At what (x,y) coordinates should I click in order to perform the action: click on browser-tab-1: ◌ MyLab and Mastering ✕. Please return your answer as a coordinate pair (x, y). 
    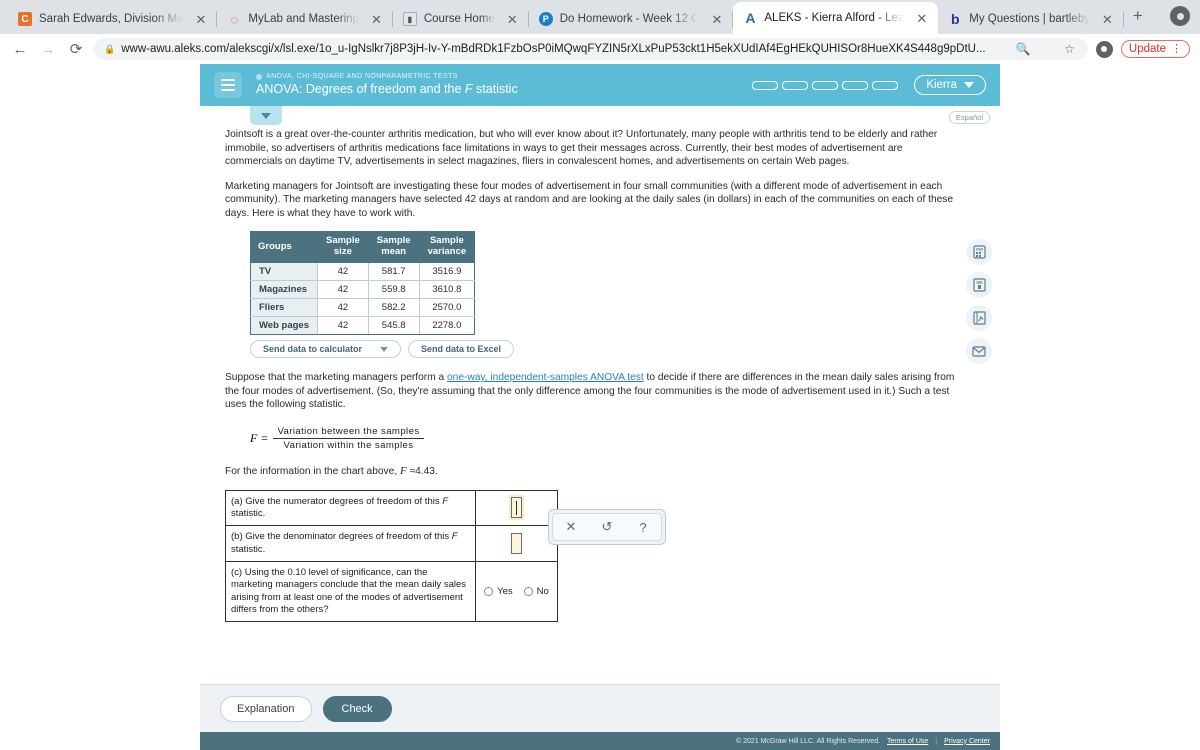
    Looking at the image, I should click on (305, 19).